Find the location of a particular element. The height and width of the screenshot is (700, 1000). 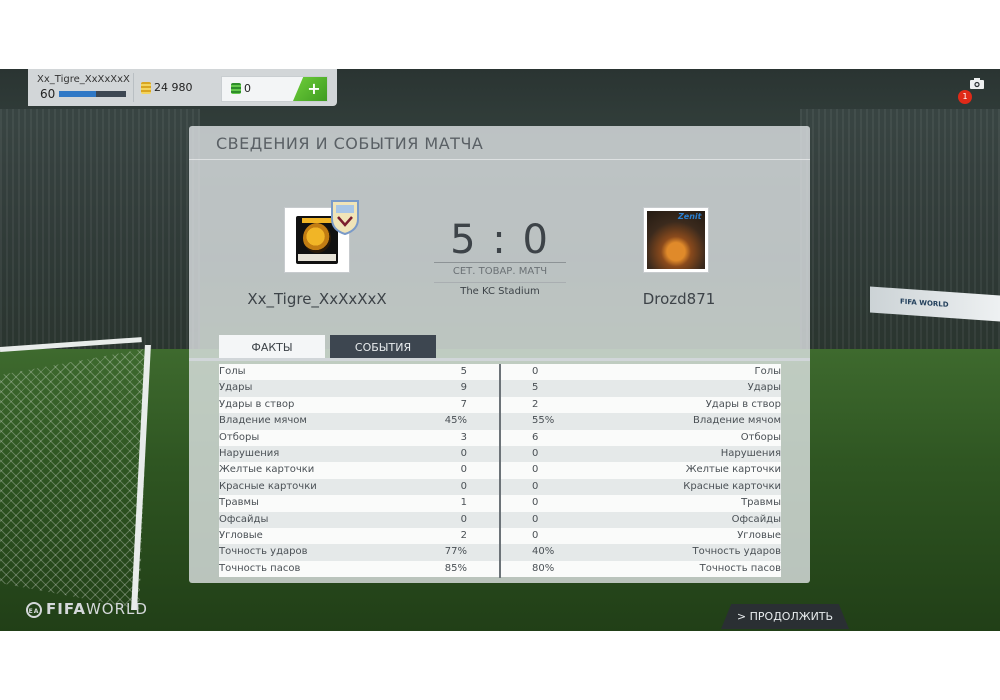

match-score: 5 : 0 is located at coordinates (500, 240).